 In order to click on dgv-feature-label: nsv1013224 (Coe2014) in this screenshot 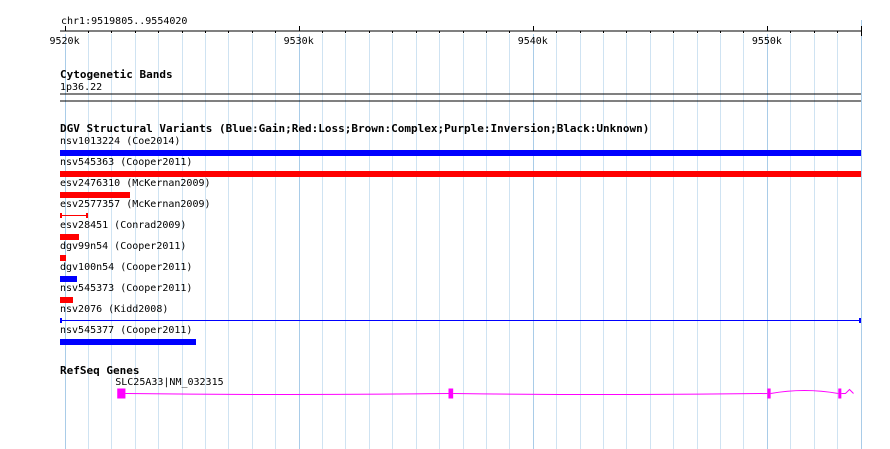, I will do `click(120, 141)`.